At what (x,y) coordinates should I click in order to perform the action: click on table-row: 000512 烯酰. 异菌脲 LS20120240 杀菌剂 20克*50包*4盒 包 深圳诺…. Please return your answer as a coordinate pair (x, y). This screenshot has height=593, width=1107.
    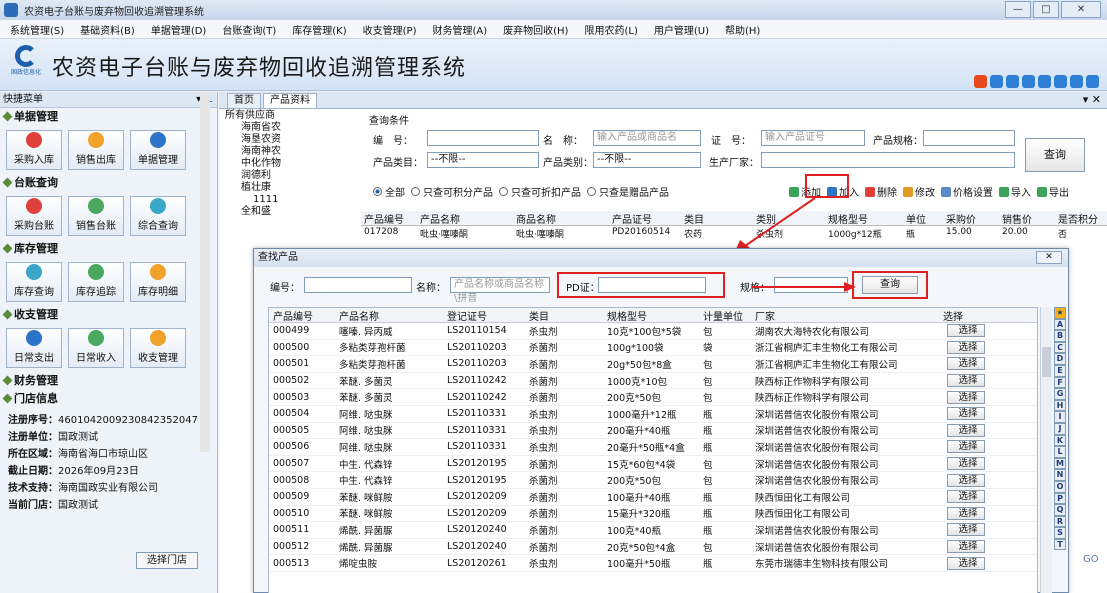
    Looking at the image, I should click on (653, 547).